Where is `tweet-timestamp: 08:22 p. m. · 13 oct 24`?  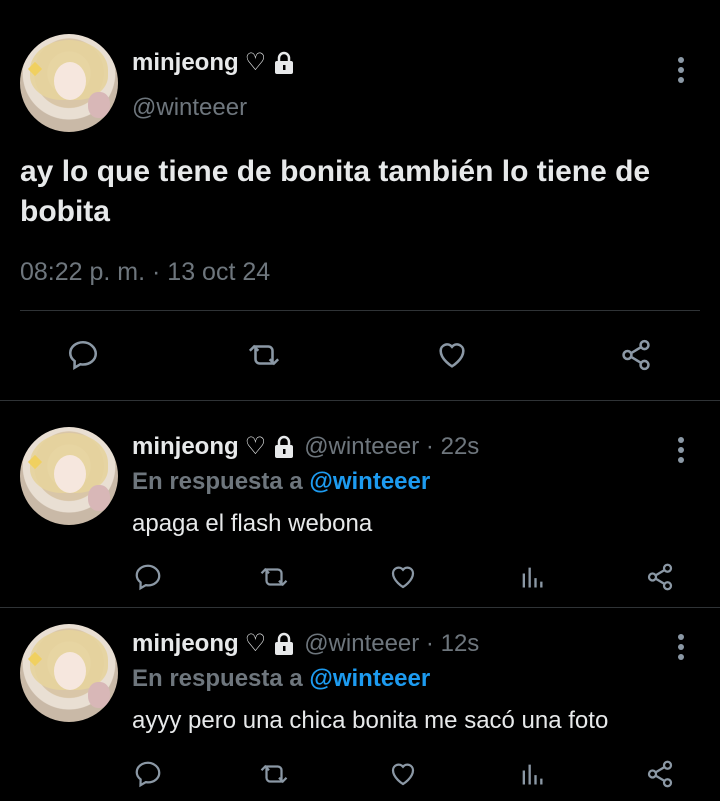 tweet-timestamp: 08:22 p. m. · 13 oct 24 is located at coordinates (145, 272).